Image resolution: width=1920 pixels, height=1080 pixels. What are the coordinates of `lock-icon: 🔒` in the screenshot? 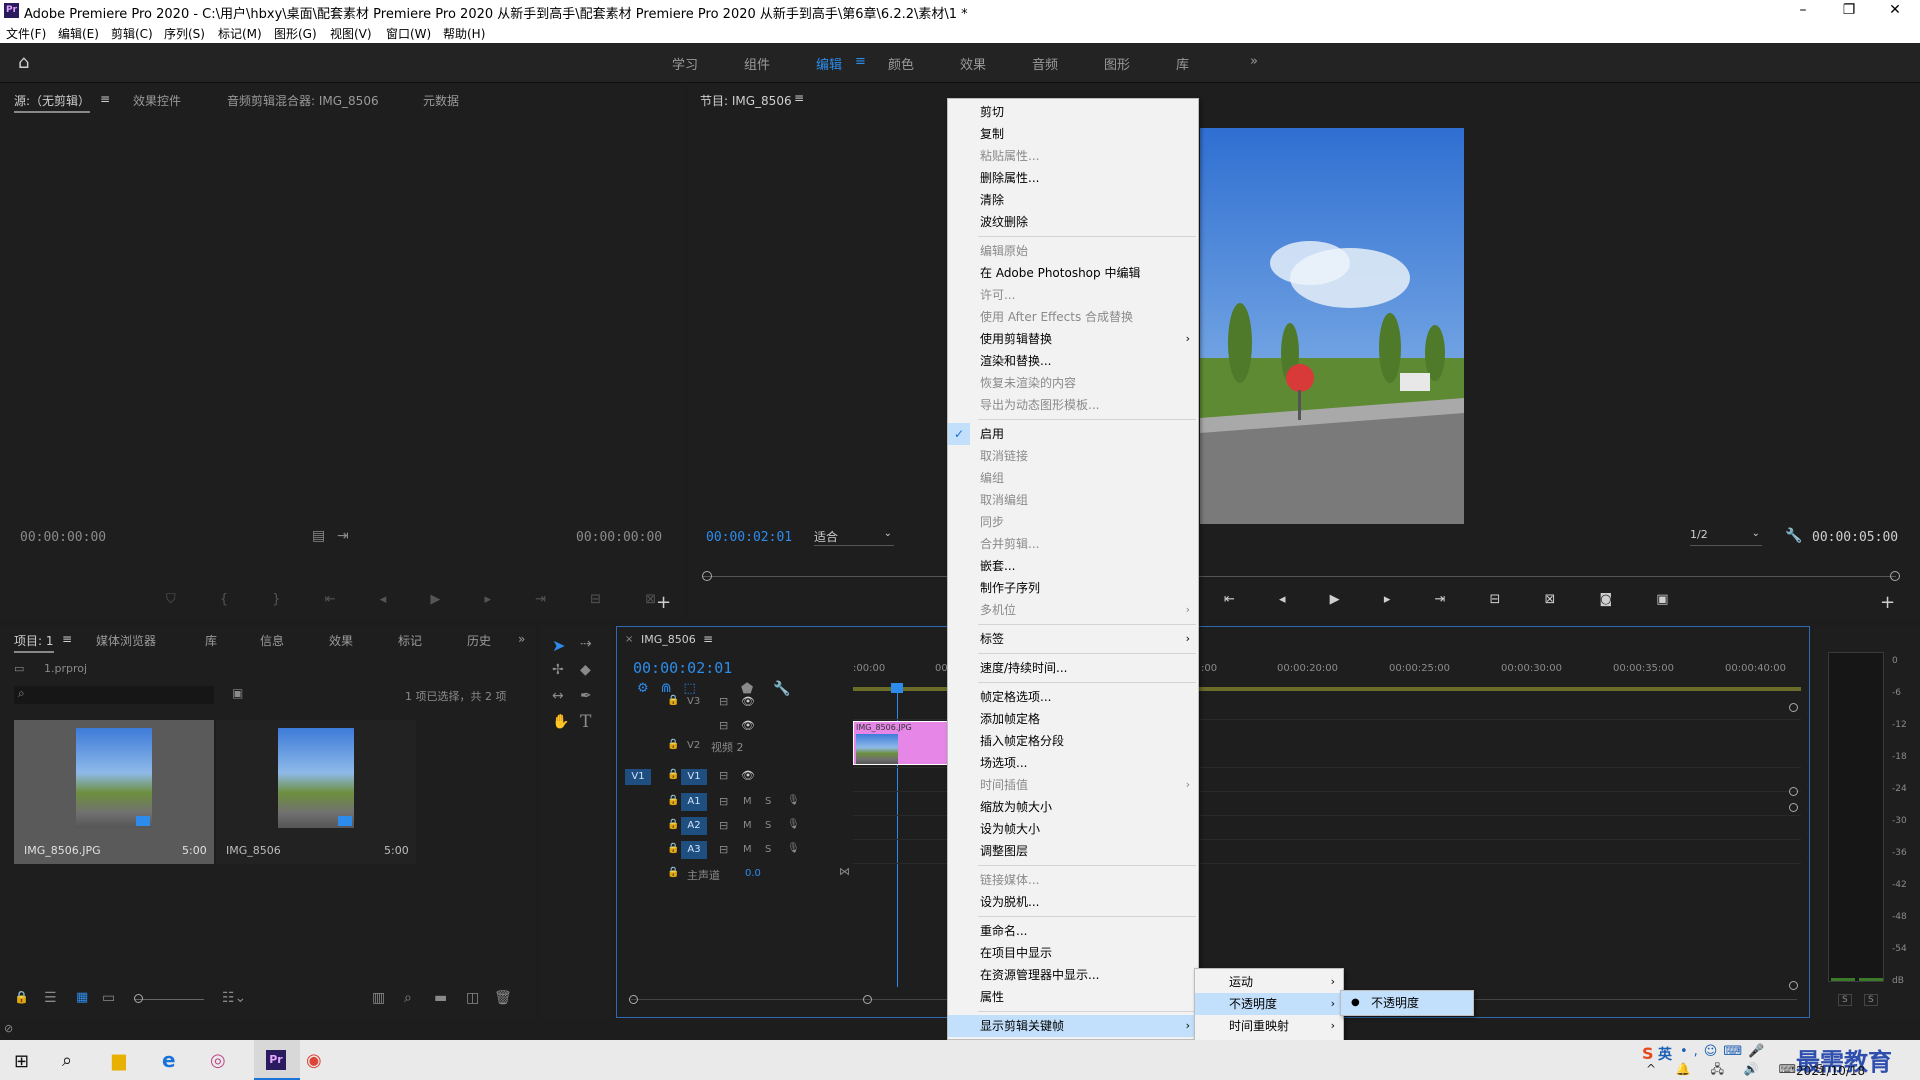 It's located at (21, 997).